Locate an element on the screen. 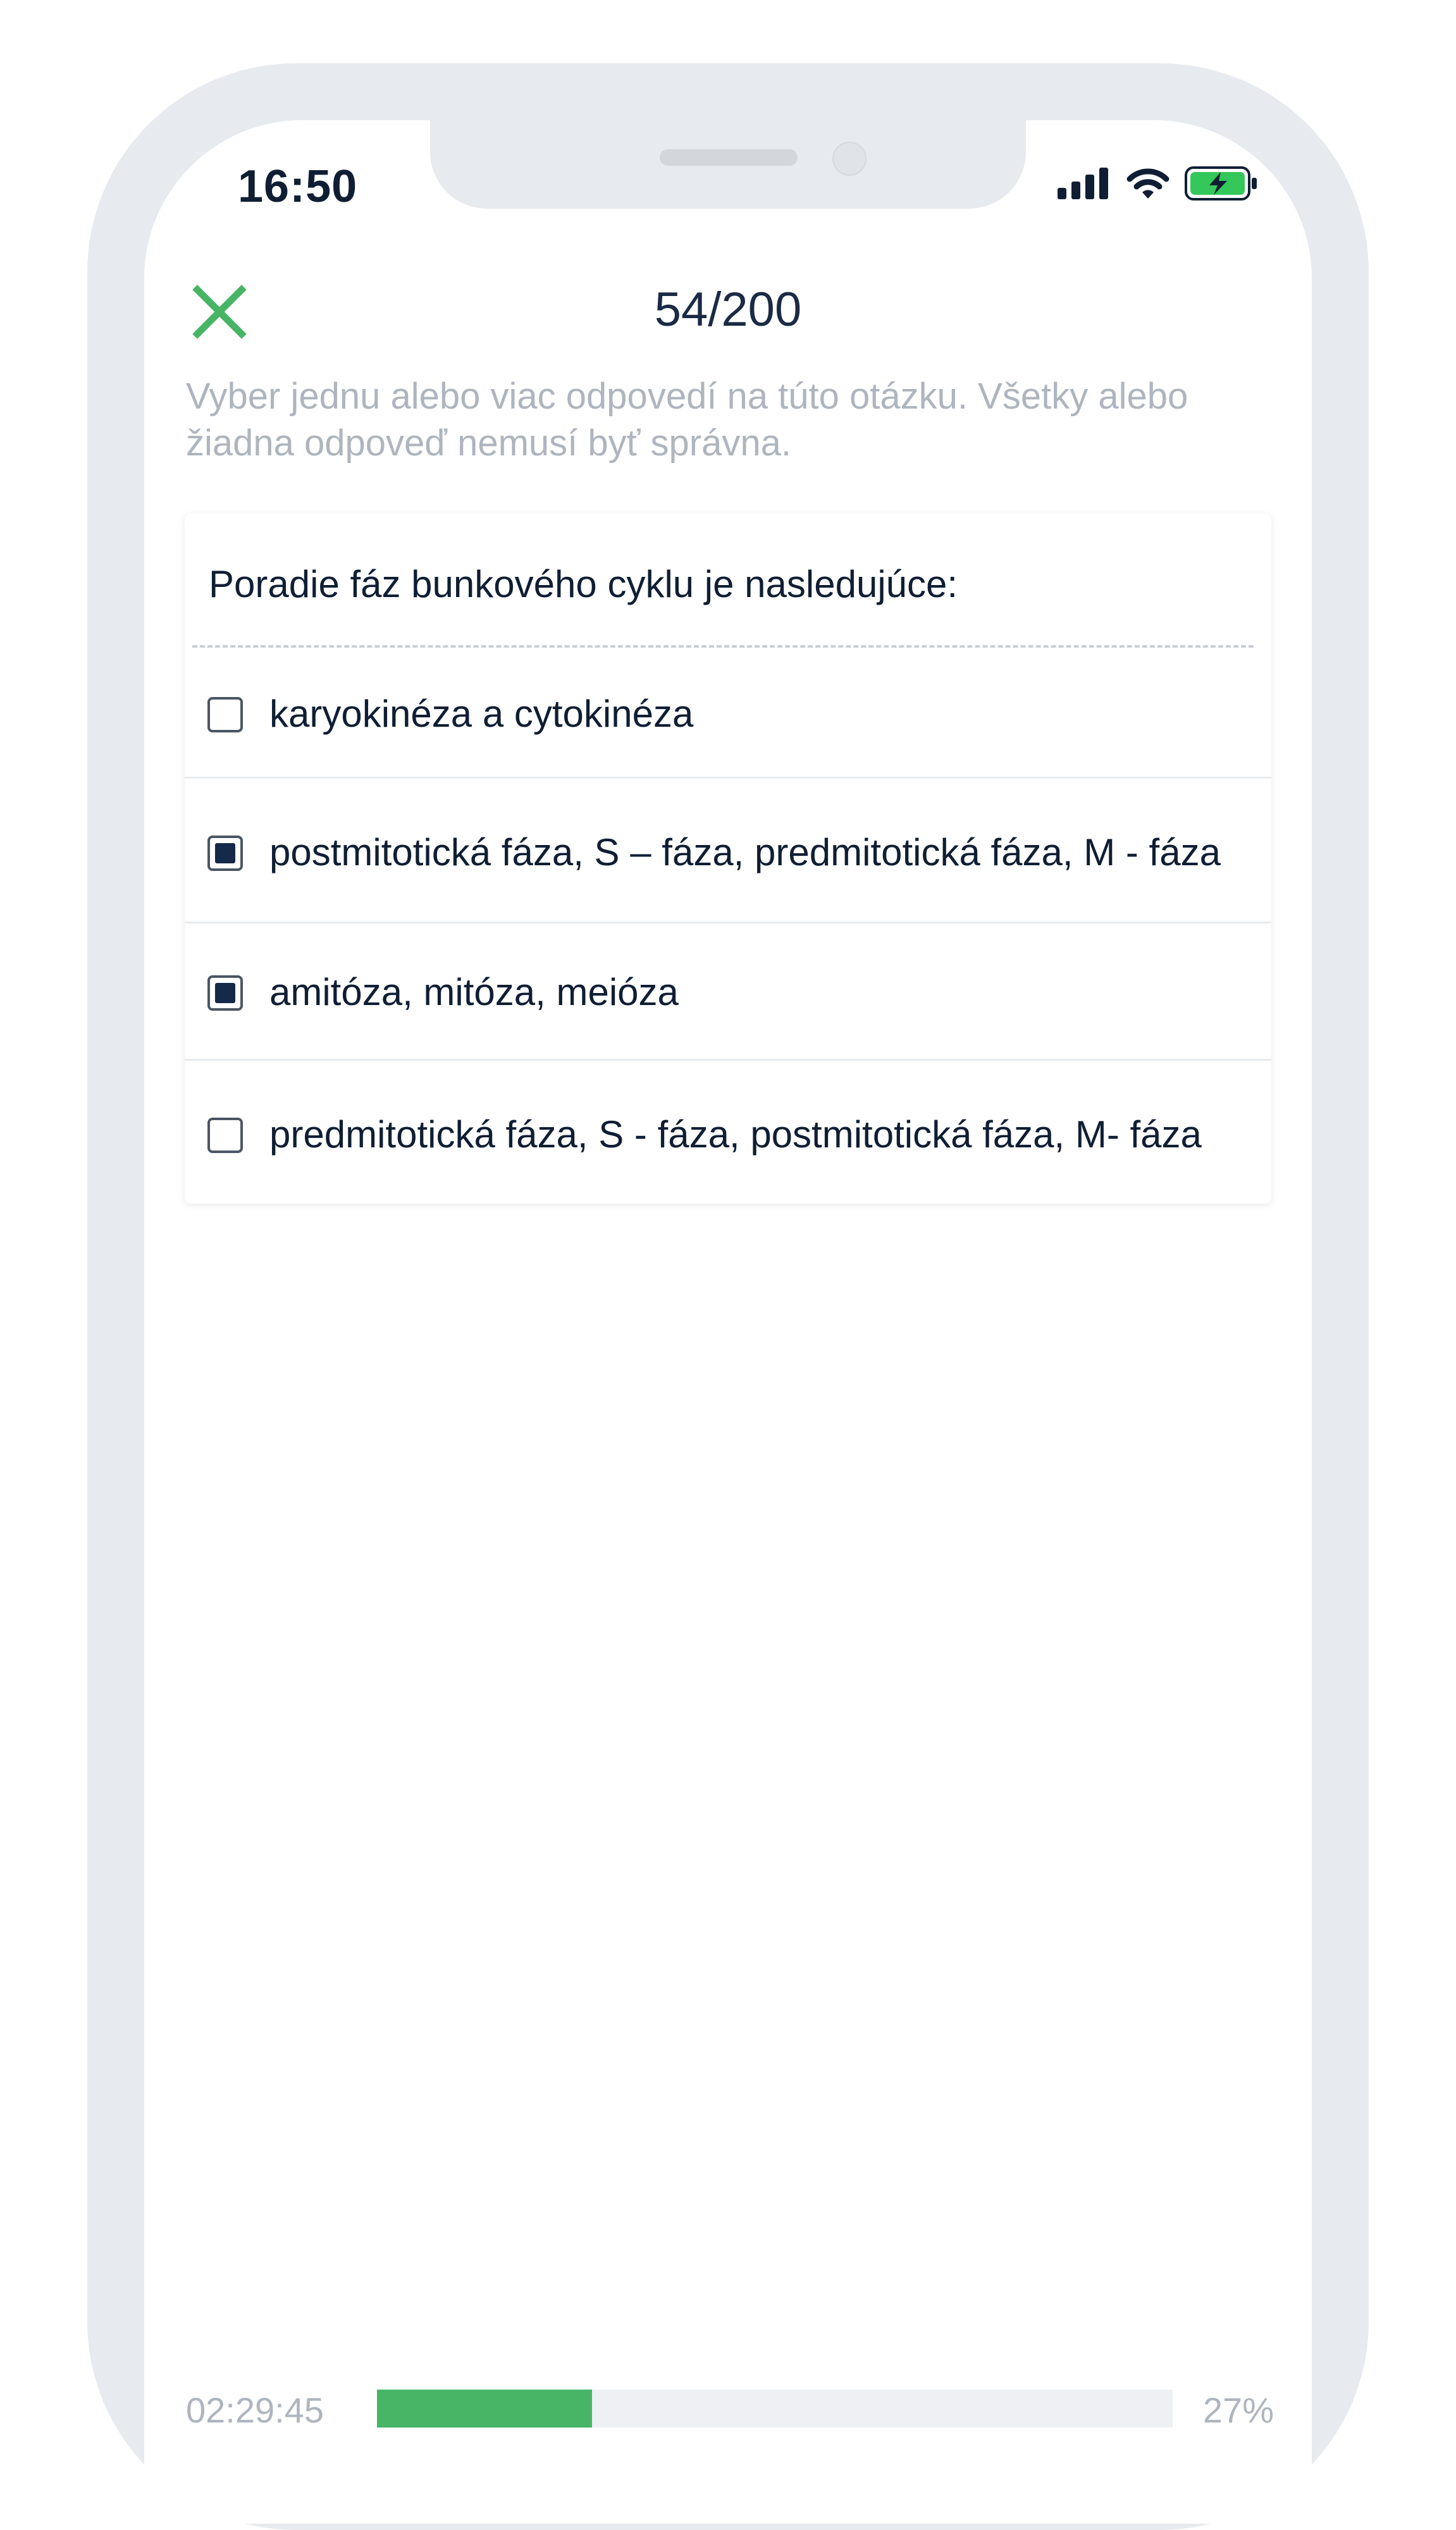 The height and width of the screenshot is (2530, 1456). signal-icon is located at coordinates (1085, 185).